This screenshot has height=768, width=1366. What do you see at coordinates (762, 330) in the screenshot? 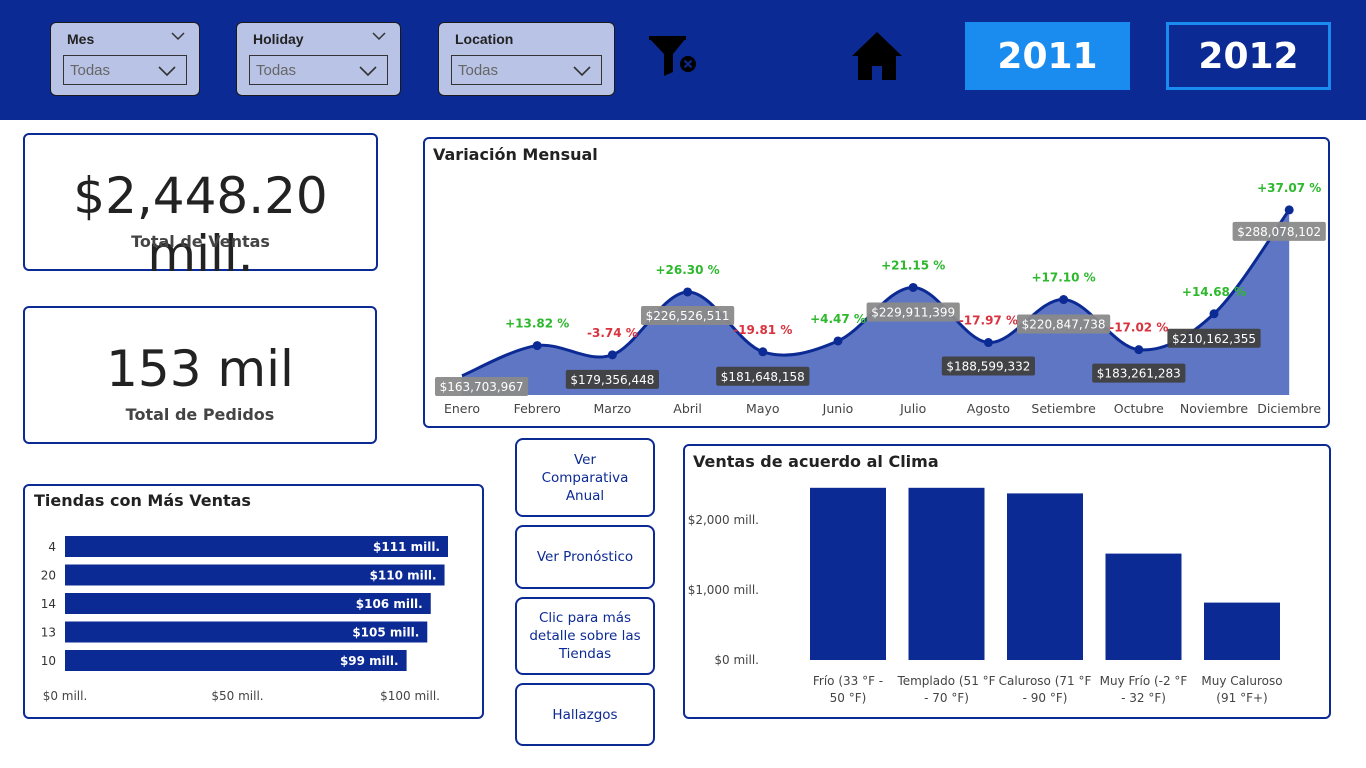
I see `variation-label: -19.81 %` at bounding box center [762, 330].